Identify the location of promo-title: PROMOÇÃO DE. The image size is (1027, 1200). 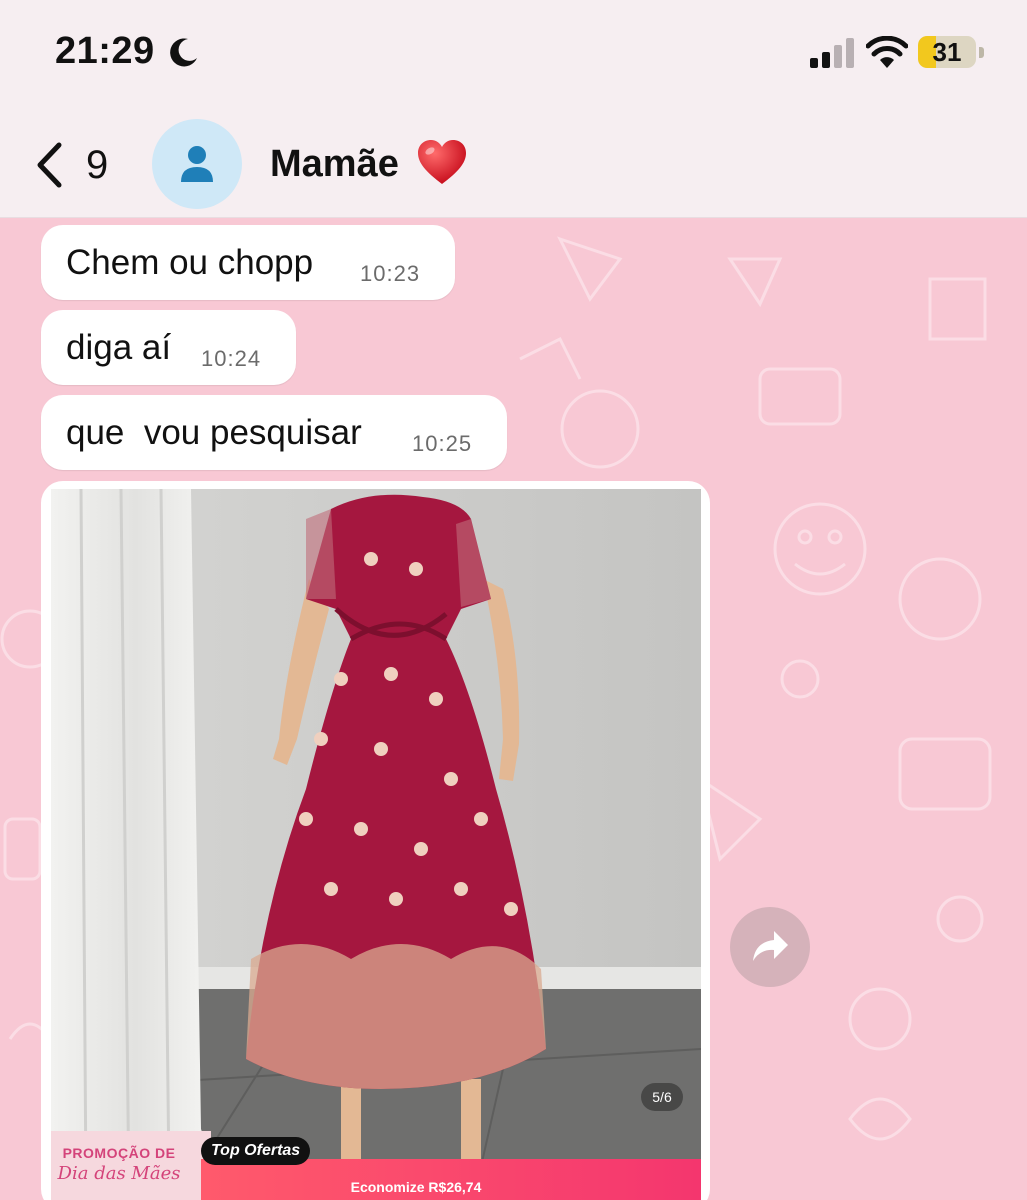
(119, 1153).